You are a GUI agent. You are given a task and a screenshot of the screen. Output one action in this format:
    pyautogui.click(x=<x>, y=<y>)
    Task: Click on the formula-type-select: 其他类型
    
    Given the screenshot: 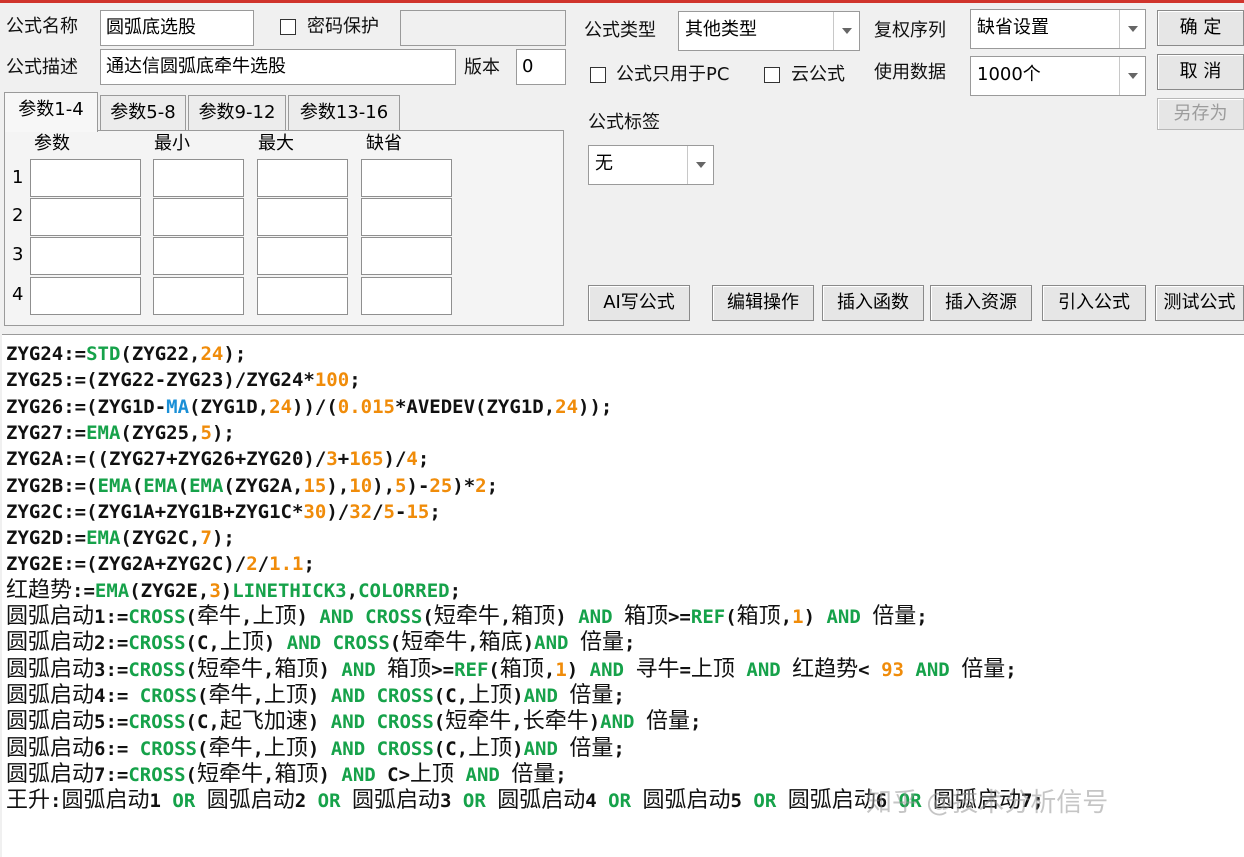 What is the action you would take?
    pyautogui.click(x=769, y=31)
    